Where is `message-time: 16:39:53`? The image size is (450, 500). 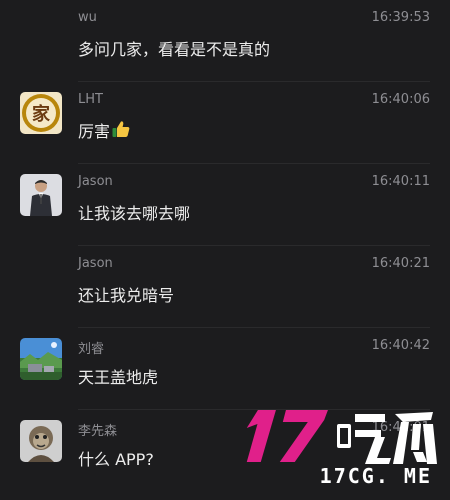
message-time: 16:39:53 is located at coordinates (400, 17).